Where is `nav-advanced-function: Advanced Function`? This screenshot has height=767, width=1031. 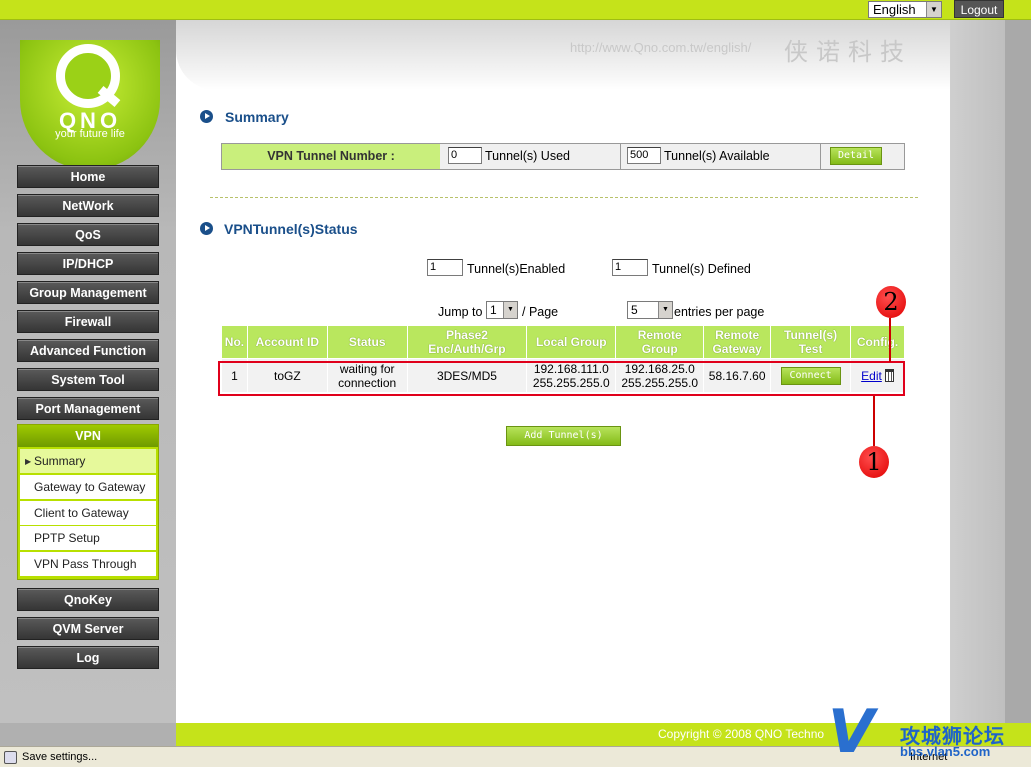 nav-advanced-function: Advanced Function is located at coordinates (88, 350).